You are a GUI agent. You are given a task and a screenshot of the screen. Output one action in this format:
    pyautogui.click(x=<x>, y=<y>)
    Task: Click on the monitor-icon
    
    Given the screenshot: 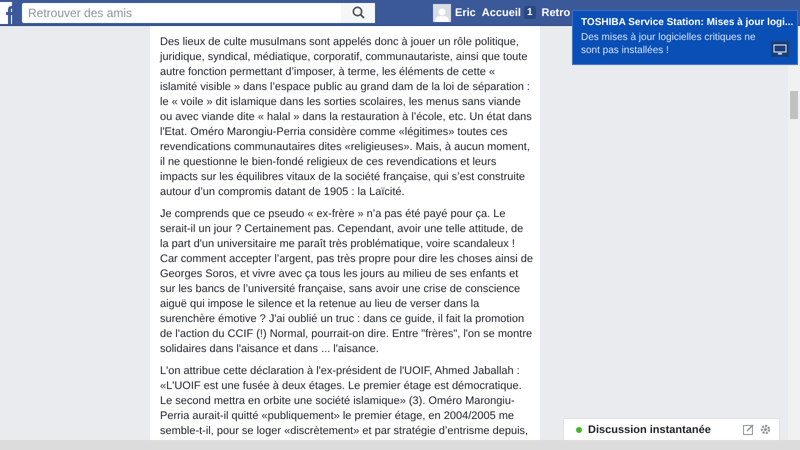 What is the action you would take?
    pyautogui.click(x=780, y=49)
    